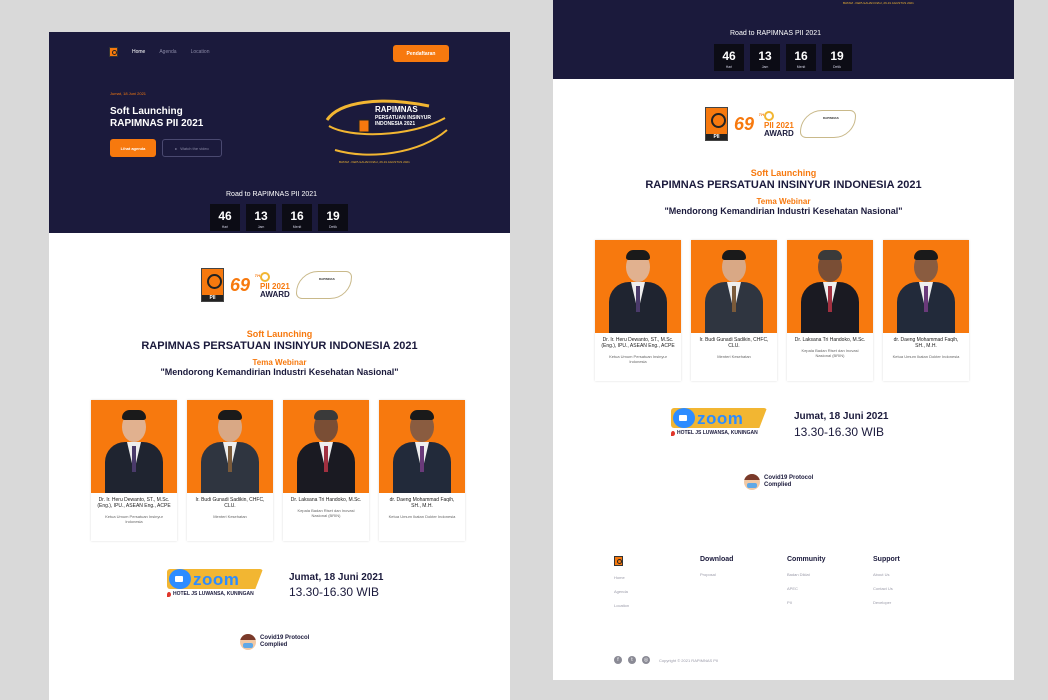  What do you see at coordinates (666, 660) in the screenshot?
I see `social-links: f t ◎ Copyright © 2021 RAPIMNAS PII` at bounding box center [666, 660].